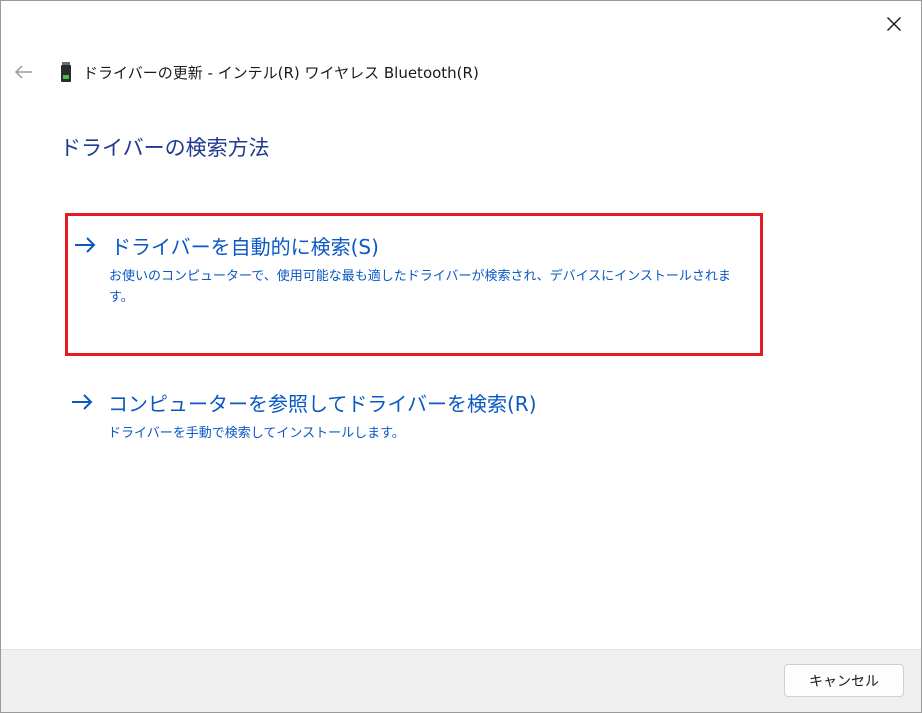 This screenshot has height=713, width=922. Describe the element at coordinates (245, 246) in the screenshot. I see `search-automatically-title: ドライバーを自動的に検索(S)` at that location.